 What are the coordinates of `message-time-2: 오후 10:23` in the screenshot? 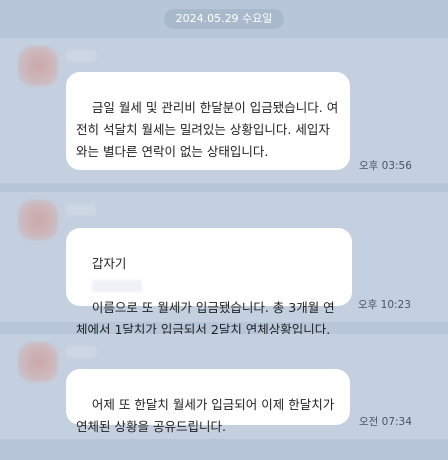 It's located at (384, 305).